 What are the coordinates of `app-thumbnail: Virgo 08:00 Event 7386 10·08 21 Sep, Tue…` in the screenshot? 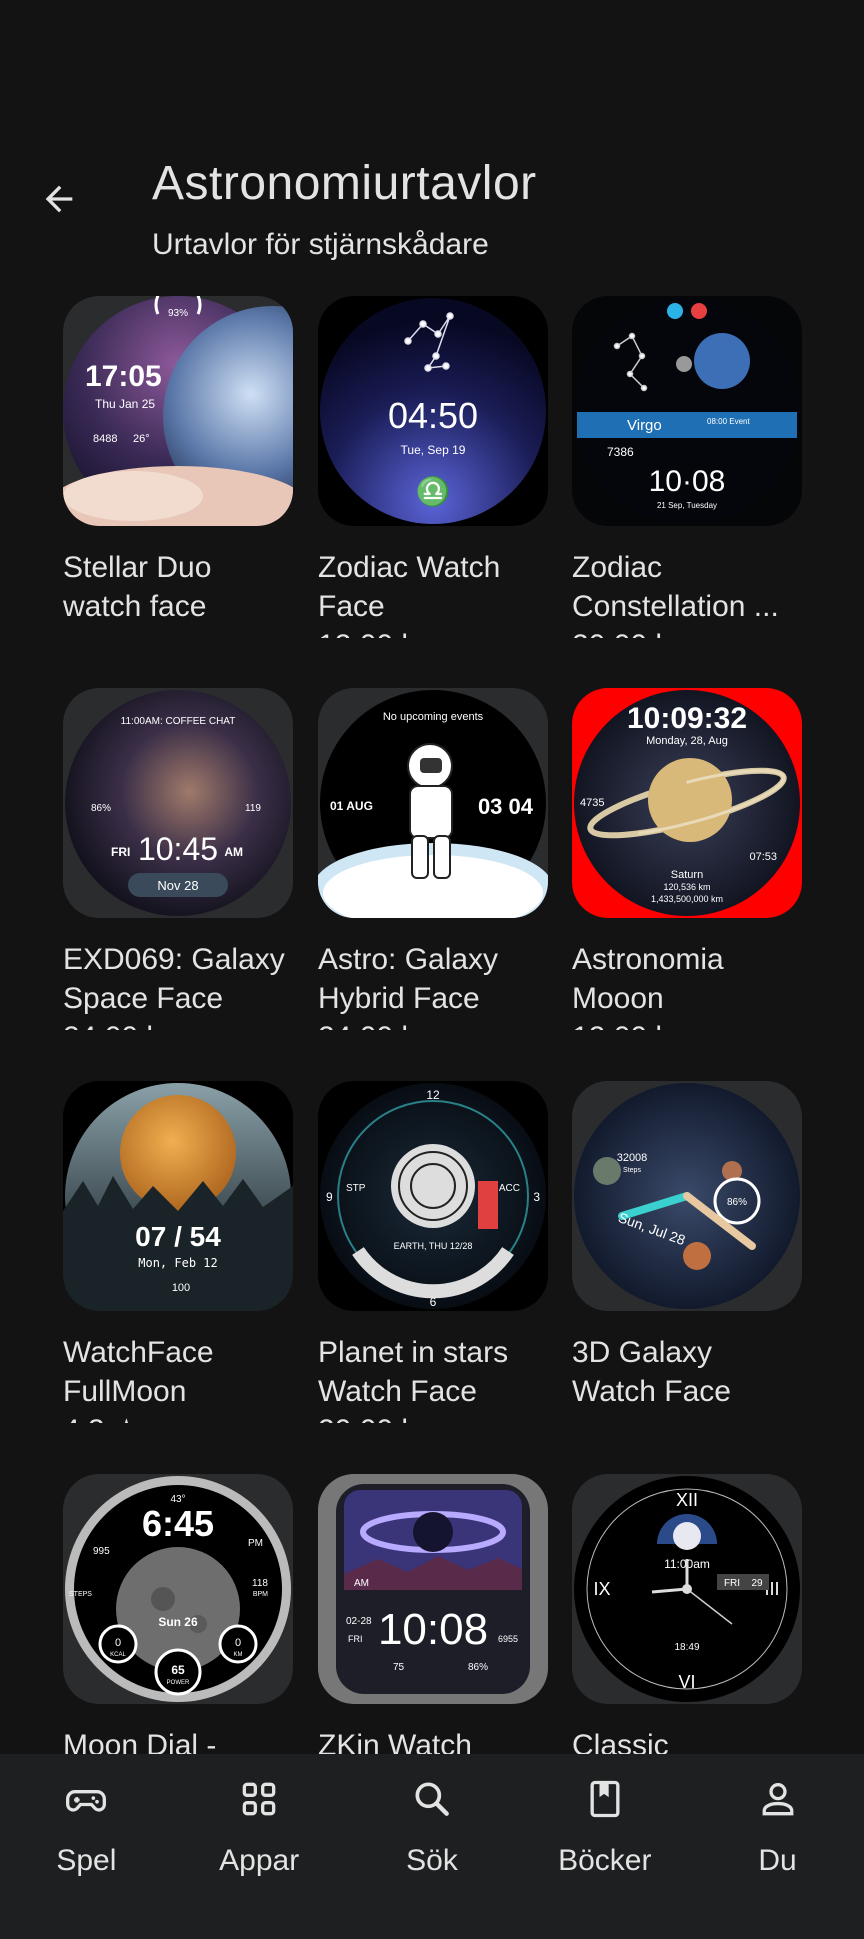 It's located at (687, 411).